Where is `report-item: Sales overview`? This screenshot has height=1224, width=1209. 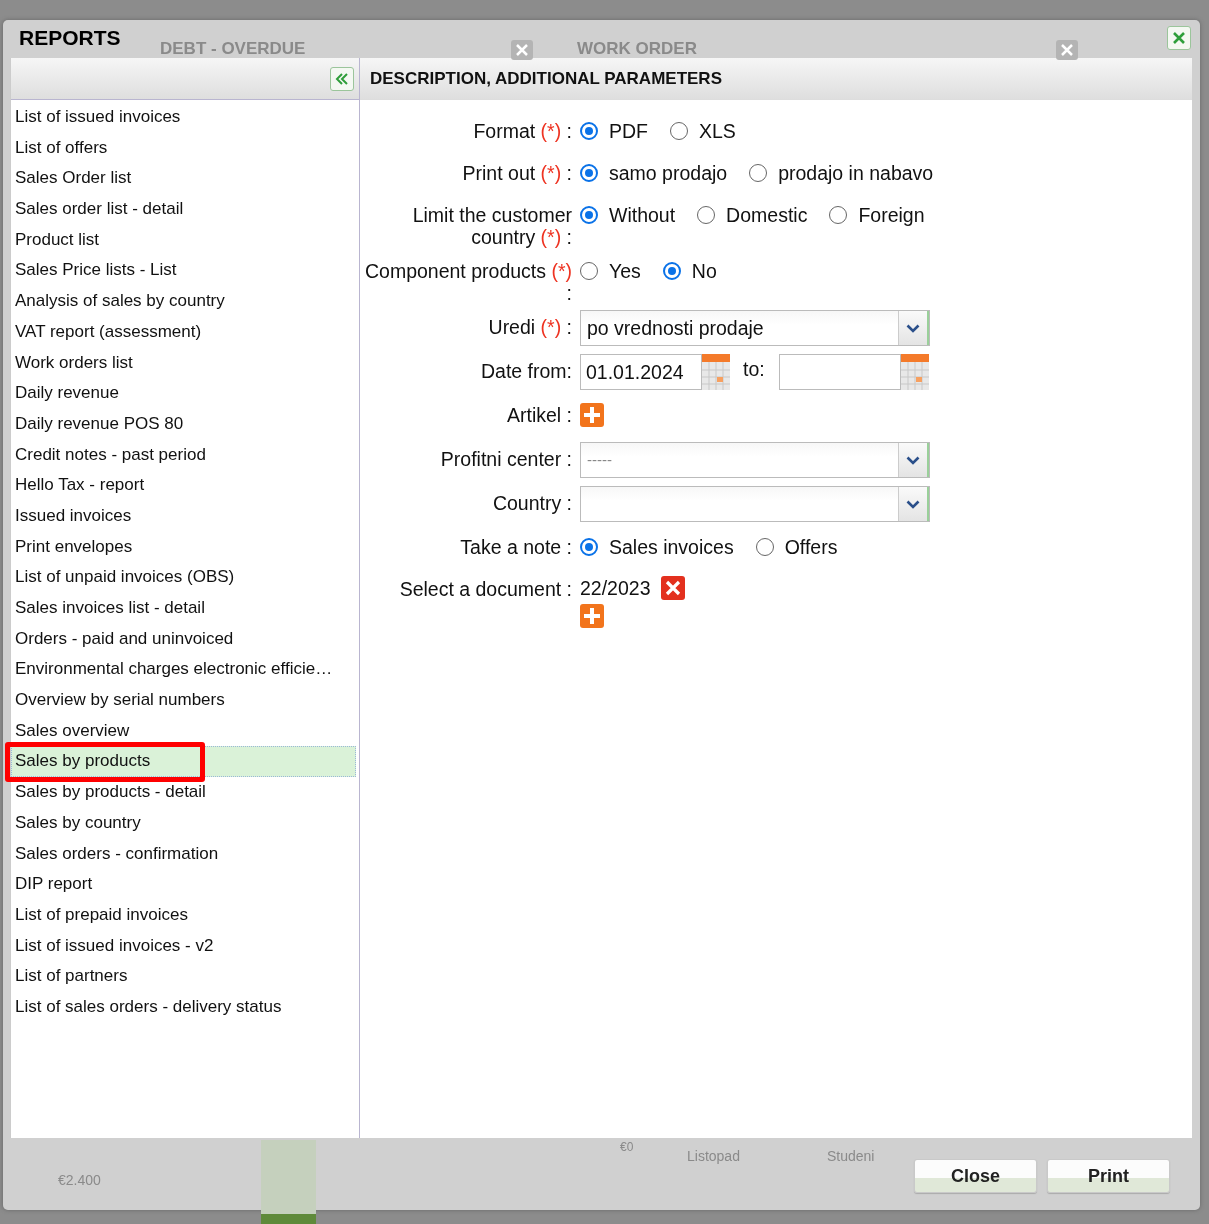
report-item: Sales overview is located at coordinates (183, 731).